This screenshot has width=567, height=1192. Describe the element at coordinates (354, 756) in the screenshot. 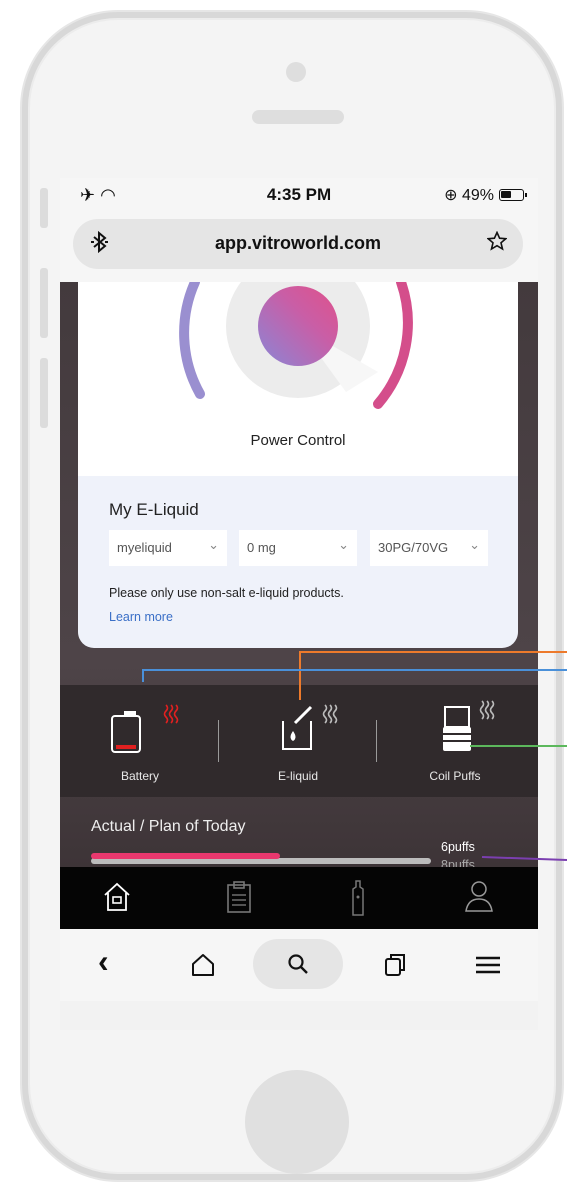

I see `callout-lines` at that location.